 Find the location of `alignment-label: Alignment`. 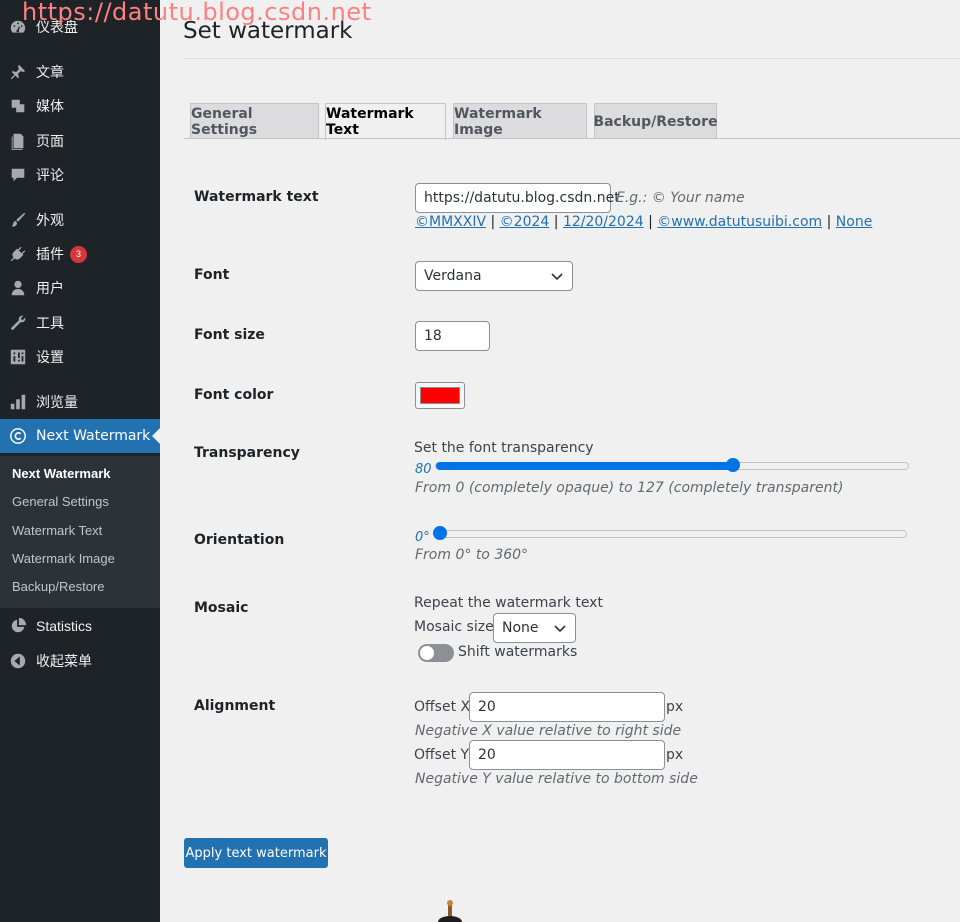

alignment-label: Alignment is located at coordinates (235, 706).